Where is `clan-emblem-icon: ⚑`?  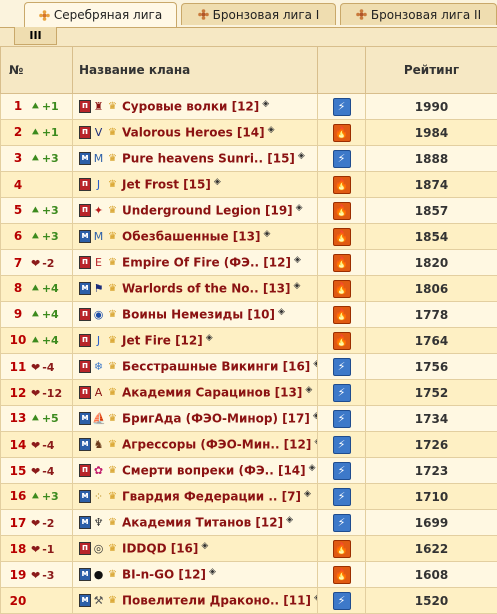
clan-emblem-icon: ⚑ is located at coordinates (98, 288).